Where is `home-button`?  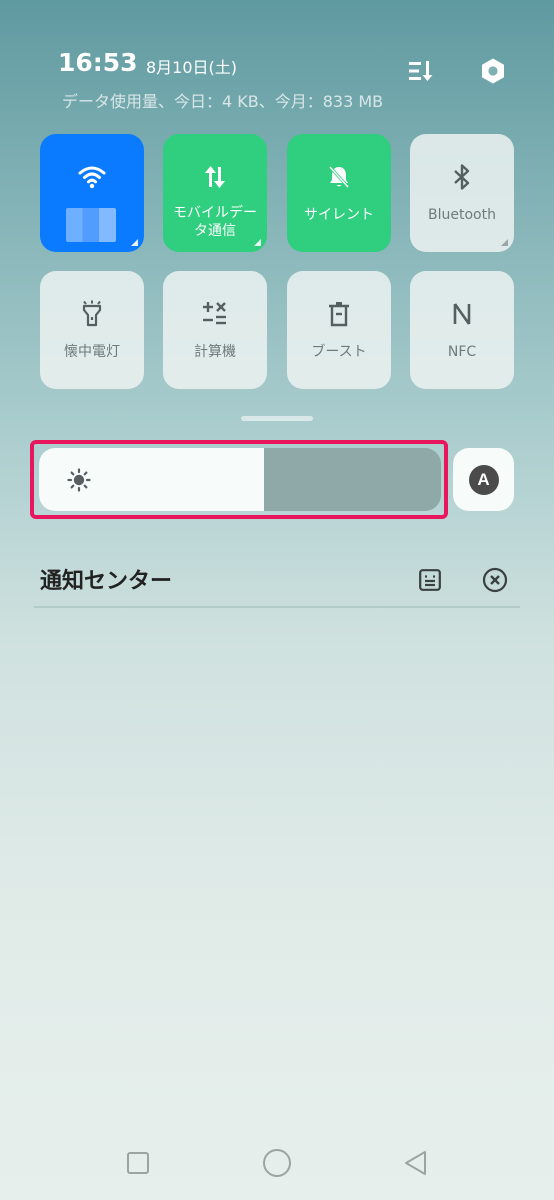
home-button is located at coordinates (277, 1163).